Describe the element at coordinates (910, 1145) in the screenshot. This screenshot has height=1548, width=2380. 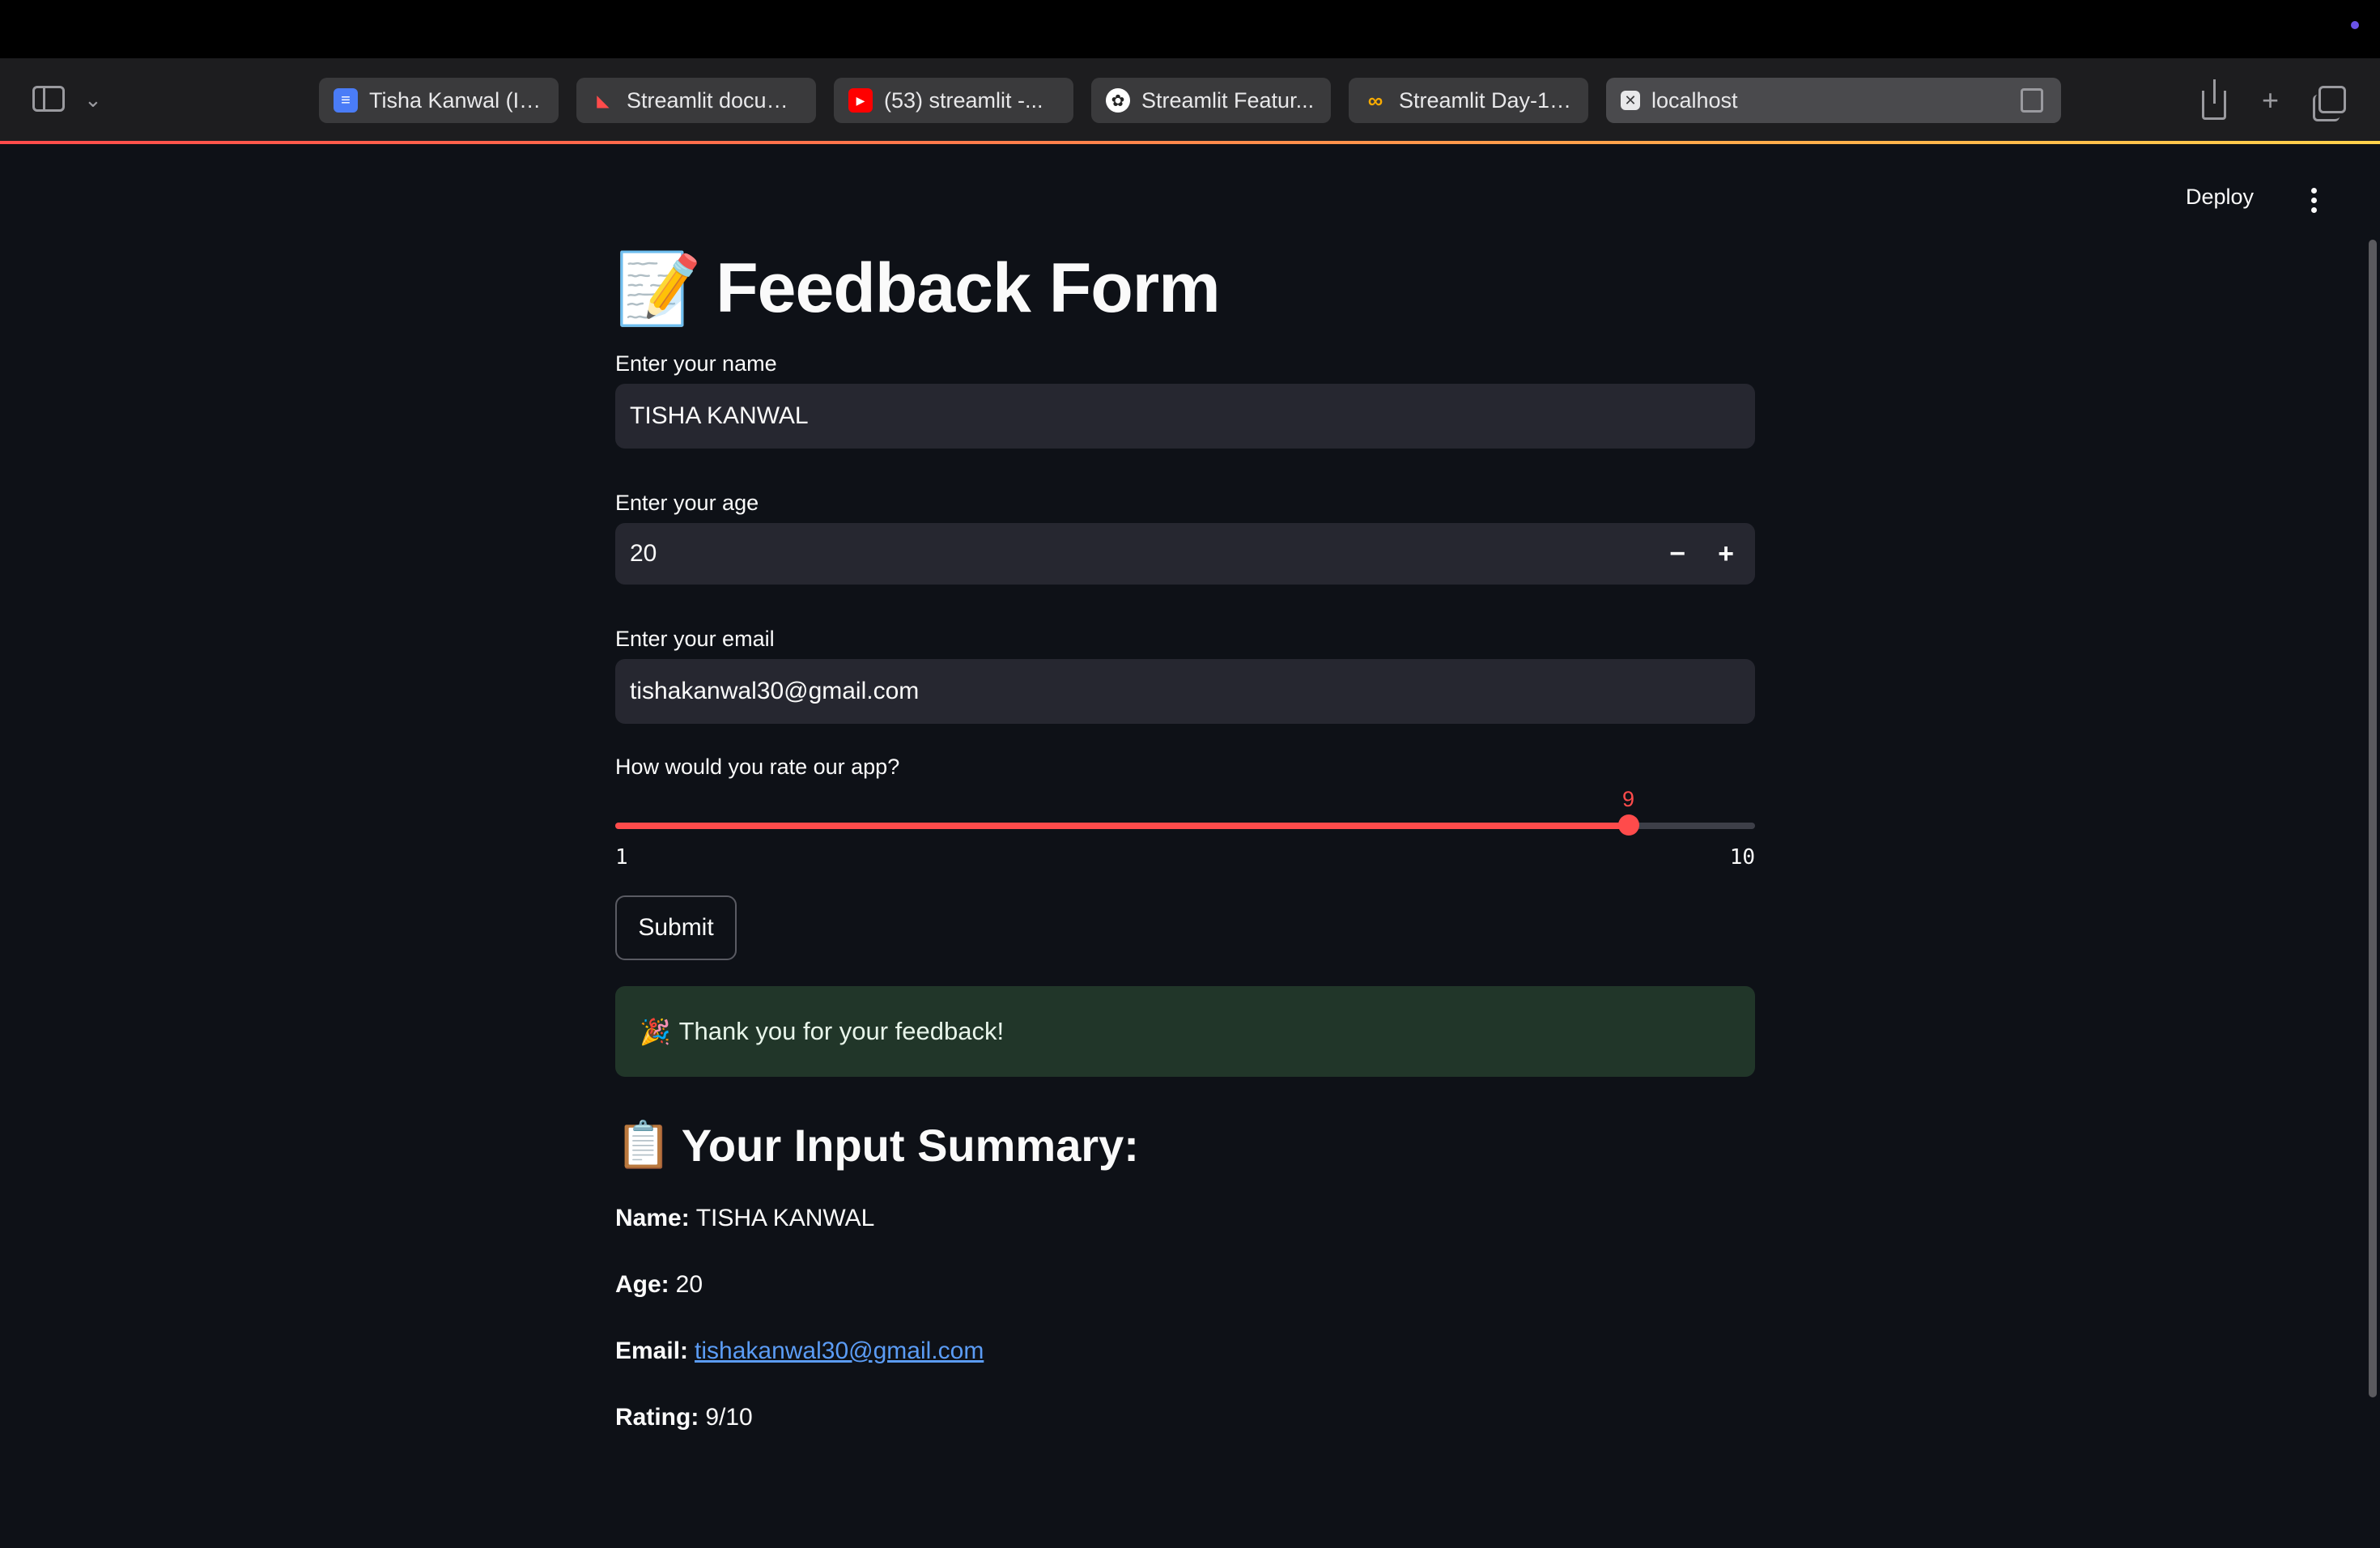
I see `summary-heading-text: Your Input Summary:` at that location.